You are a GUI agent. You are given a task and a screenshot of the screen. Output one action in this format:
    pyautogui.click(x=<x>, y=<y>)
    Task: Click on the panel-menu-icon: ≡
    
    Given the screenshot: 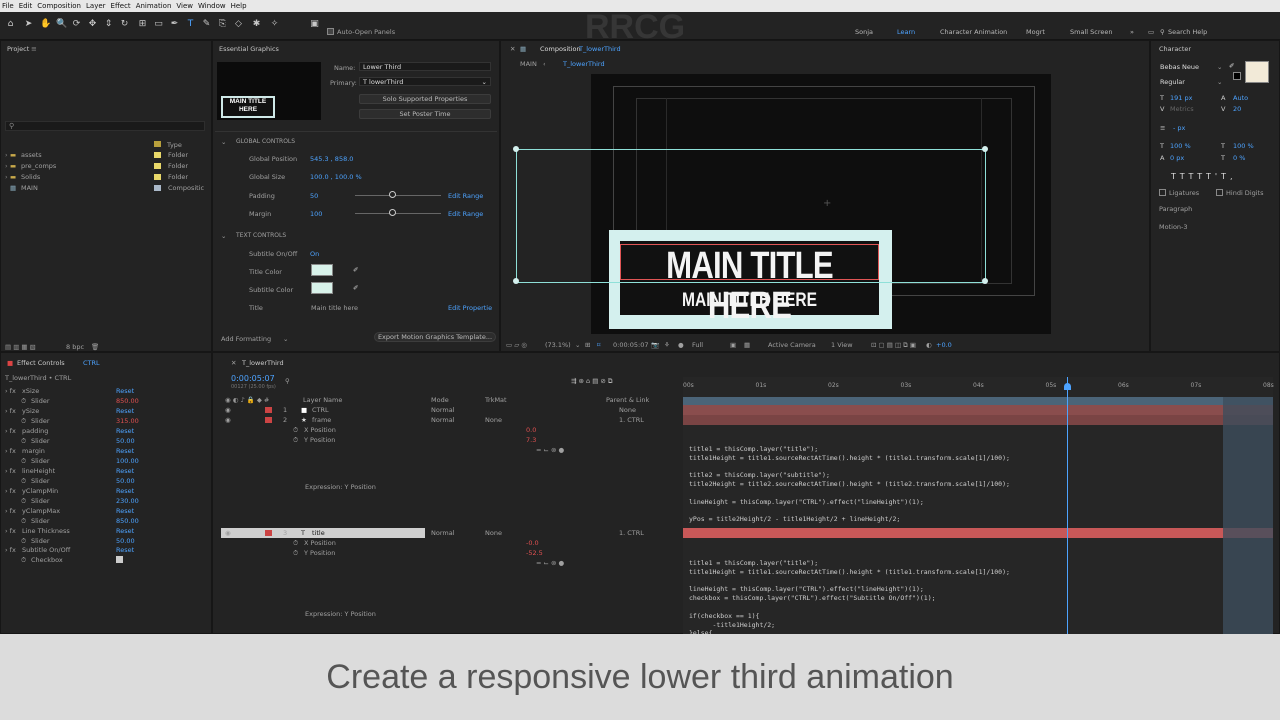 What is the action you would take?
    pyautogui.click(x=34, y=49)
    